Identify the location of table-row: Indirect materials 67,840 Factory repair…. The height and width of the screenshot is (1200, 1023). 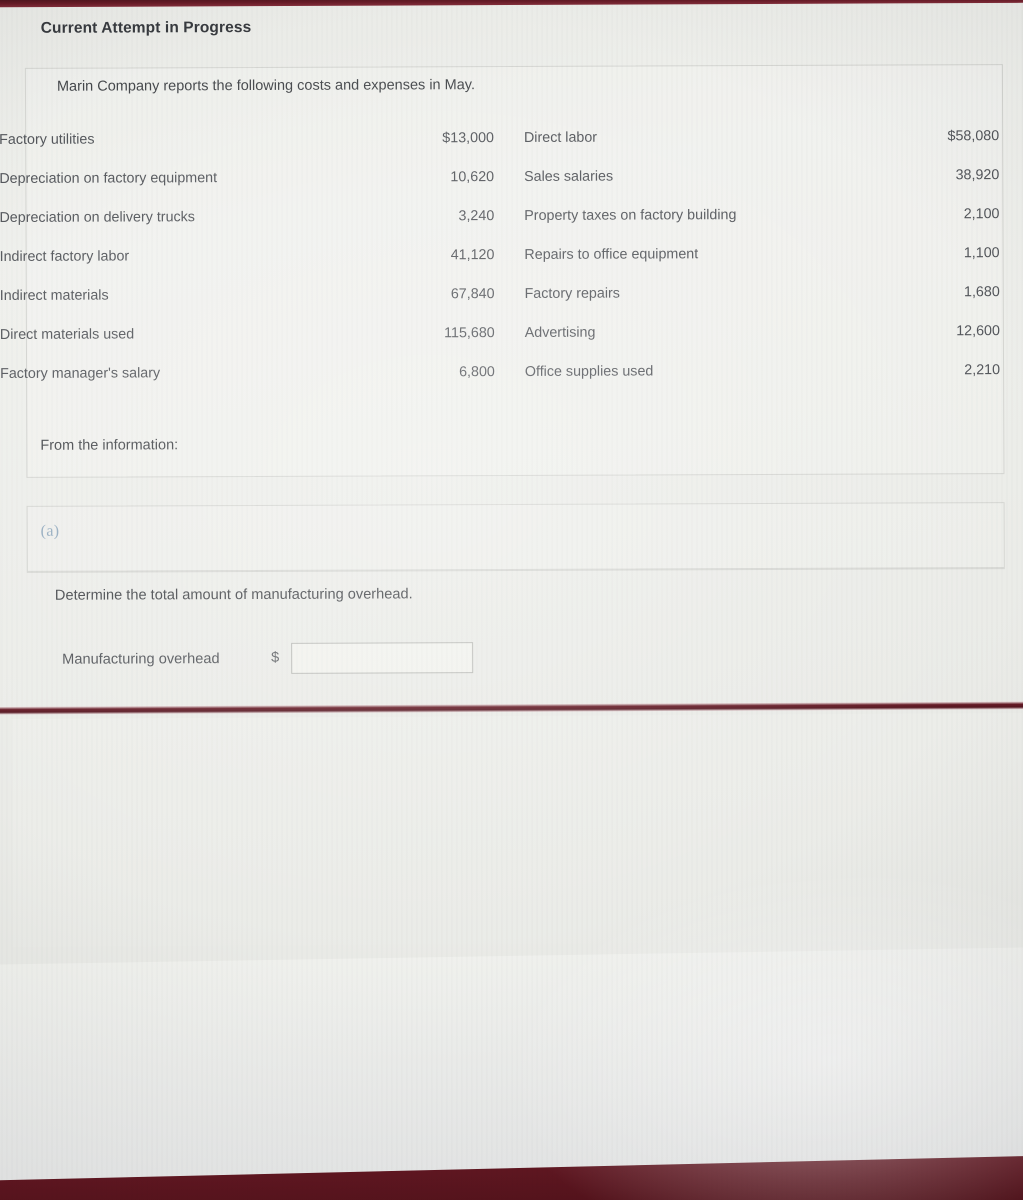
(500, 293).